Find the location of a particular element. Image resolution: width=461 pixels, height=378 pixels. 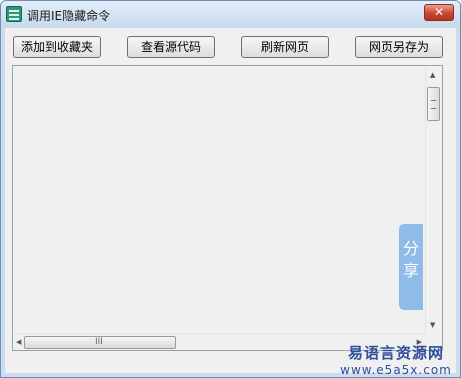

share-char: 享 is located at coordinates (410, 270).